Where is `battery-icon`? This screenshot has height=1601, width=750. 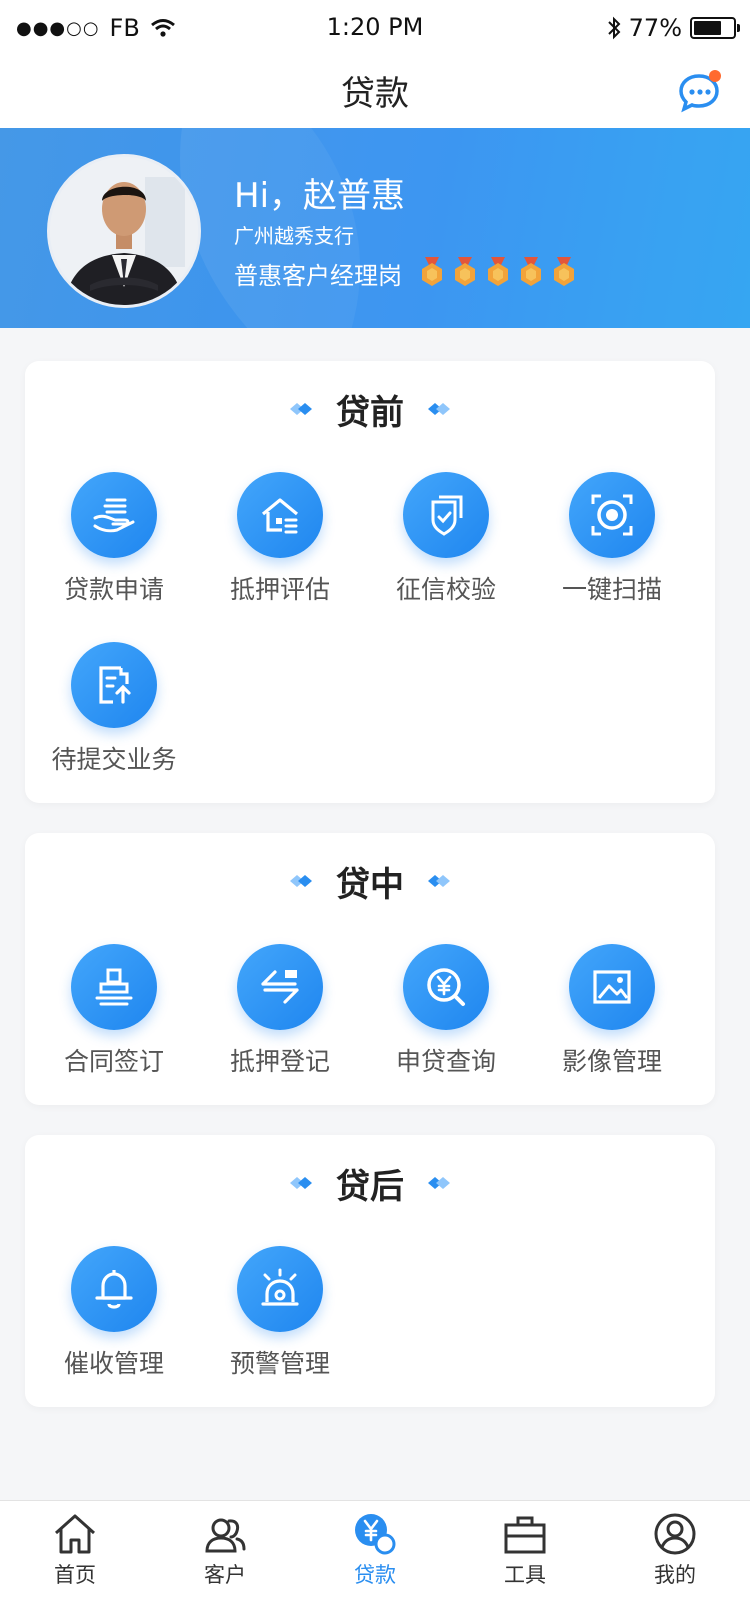 battery-icon is located at coordinates (715, 28).